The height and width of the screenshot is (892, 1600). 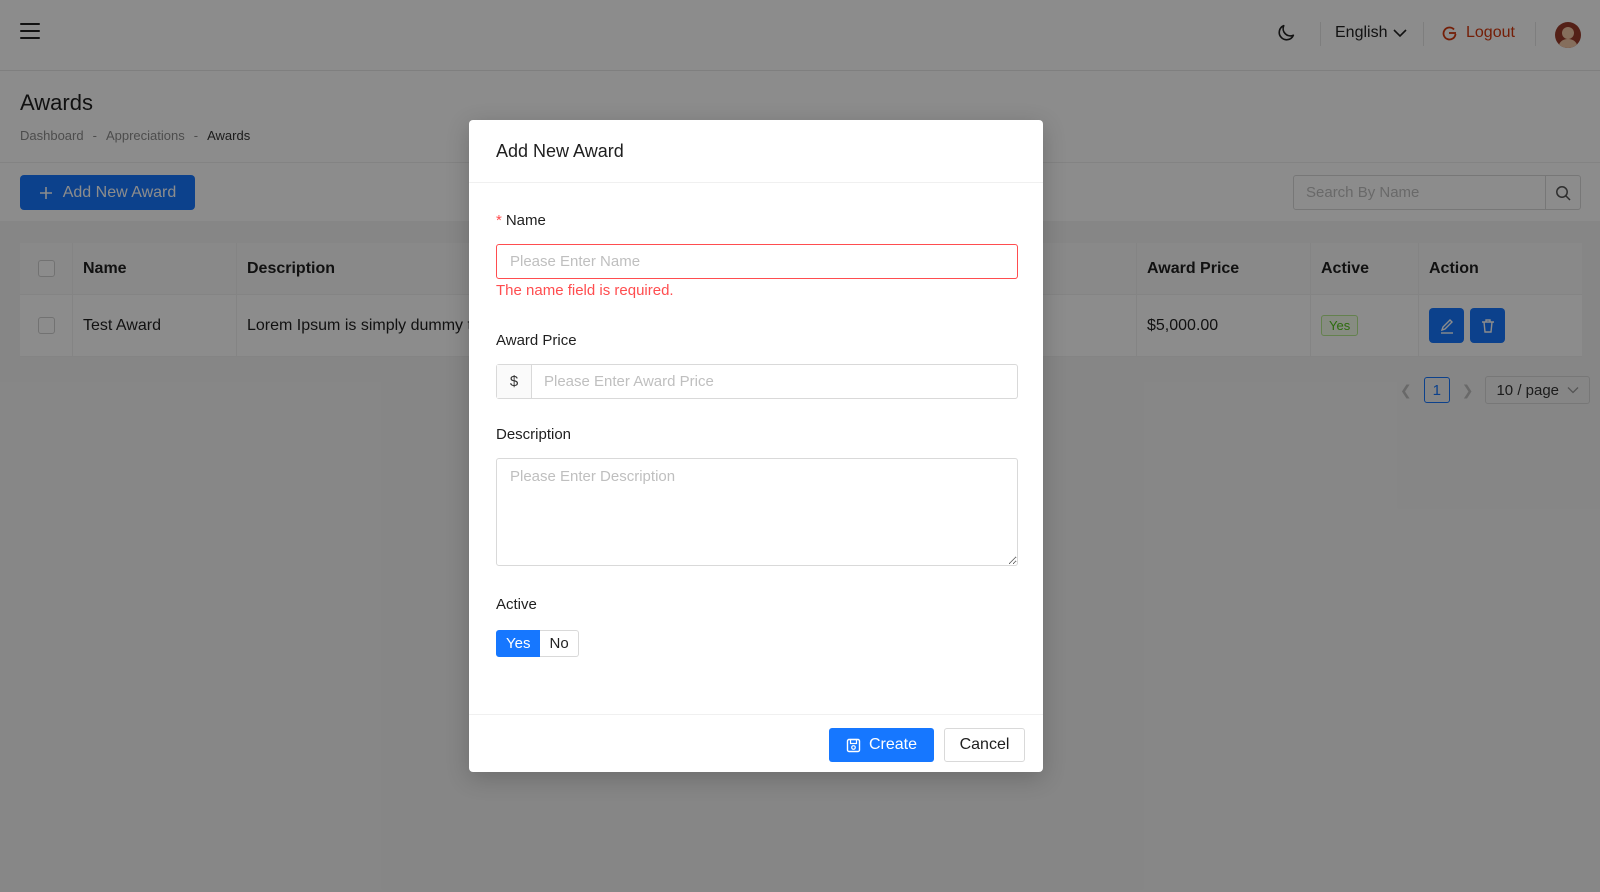 I want to click on create-button: Create, so click(x=881, y=745).